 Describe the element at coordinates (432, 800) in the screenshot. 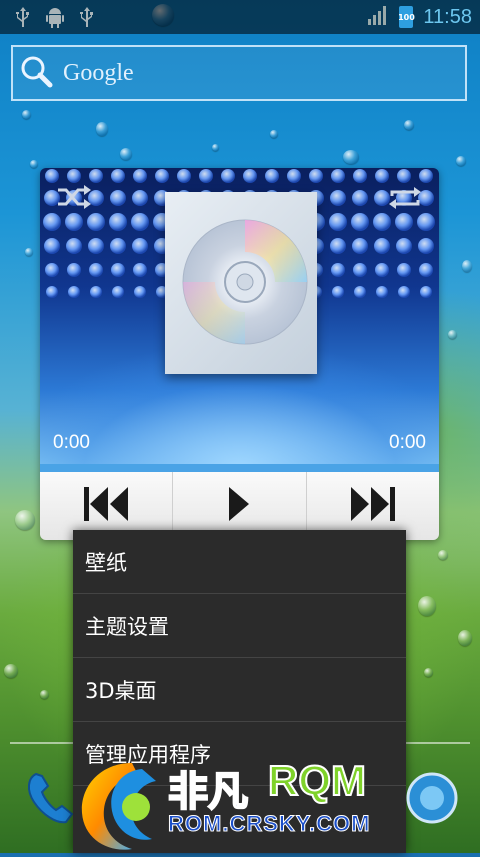

I see `app-icon` at that location.